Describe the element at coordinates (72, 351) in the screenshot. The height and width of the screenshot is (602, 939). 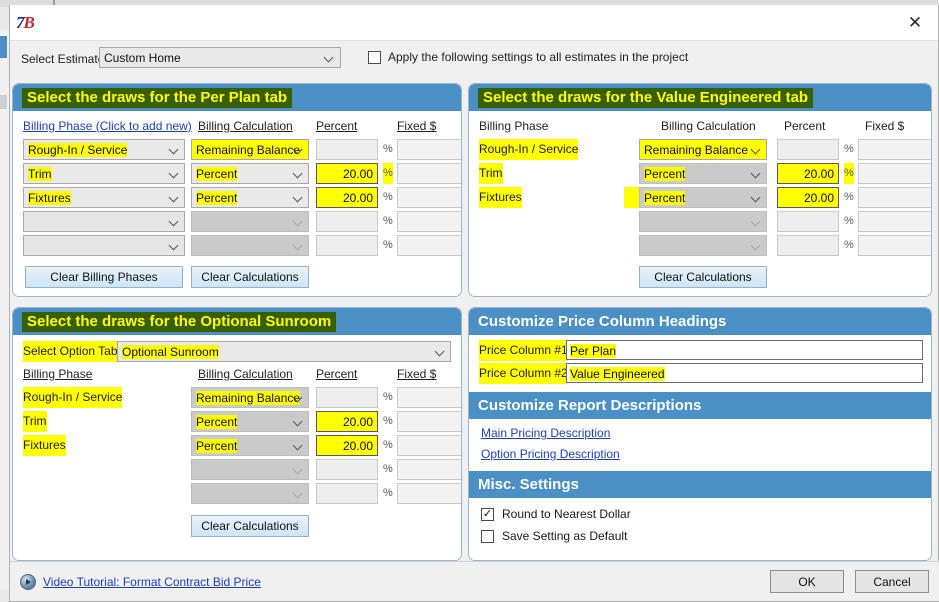
I see `select-option-tab-label: Select Option Tab:` at that location.